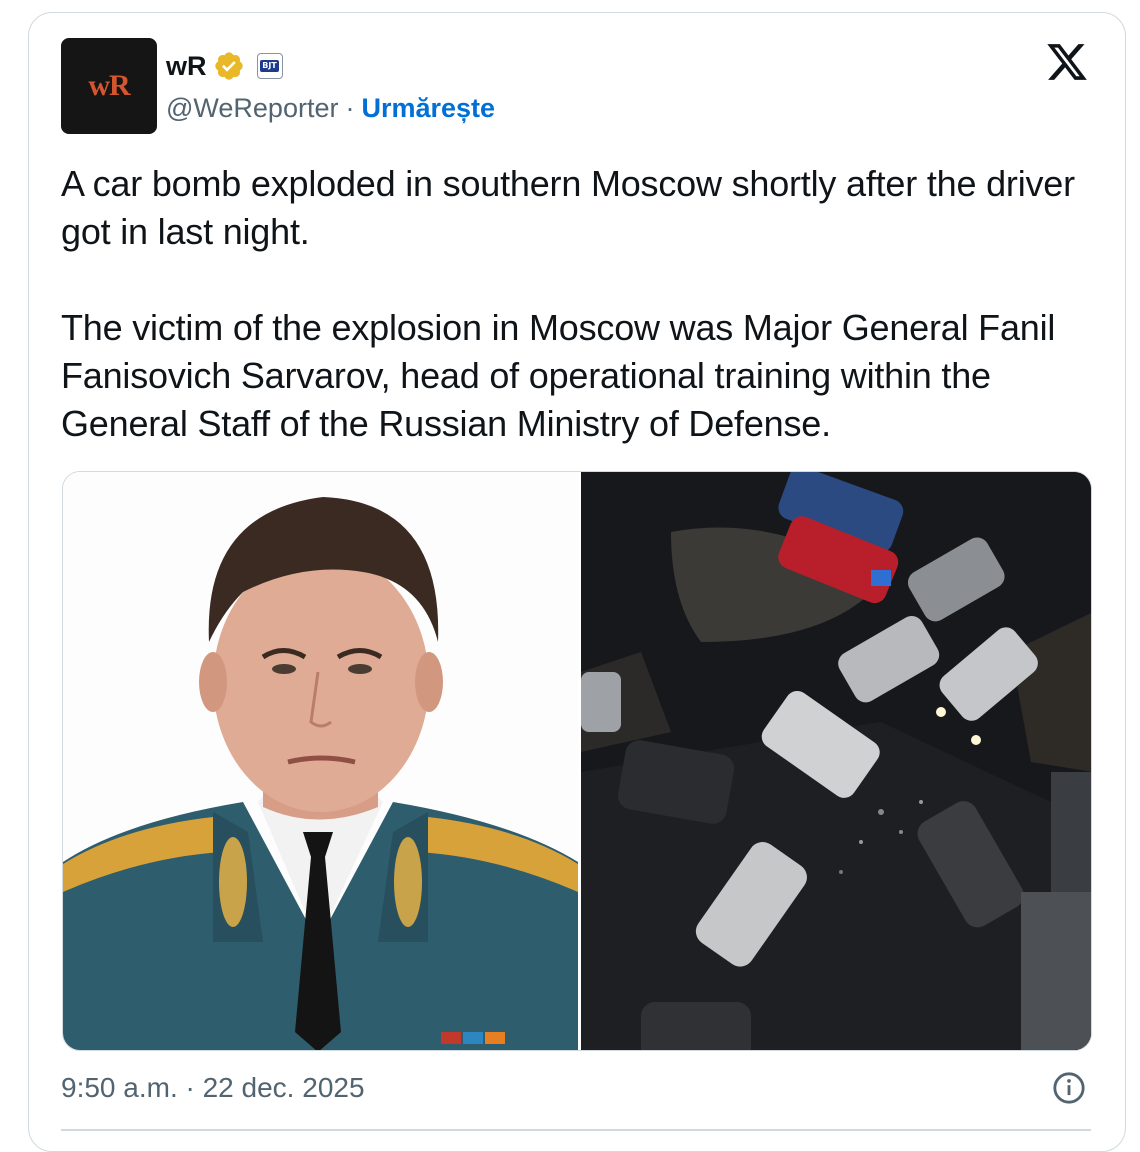 This screenshot has width=1140, height=1152. I want to click on avatar-text: wR, so click(109, 85).